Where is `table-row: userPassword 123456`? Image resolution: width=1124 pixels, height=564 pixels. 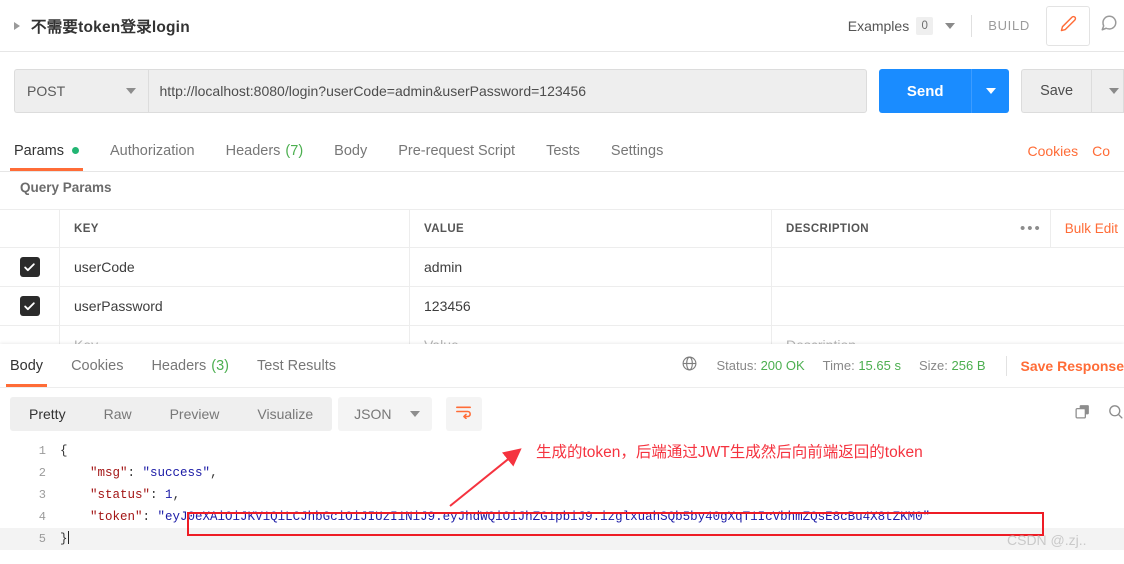 table-row: userPassword 123456 is located at coordinates (562, 305).